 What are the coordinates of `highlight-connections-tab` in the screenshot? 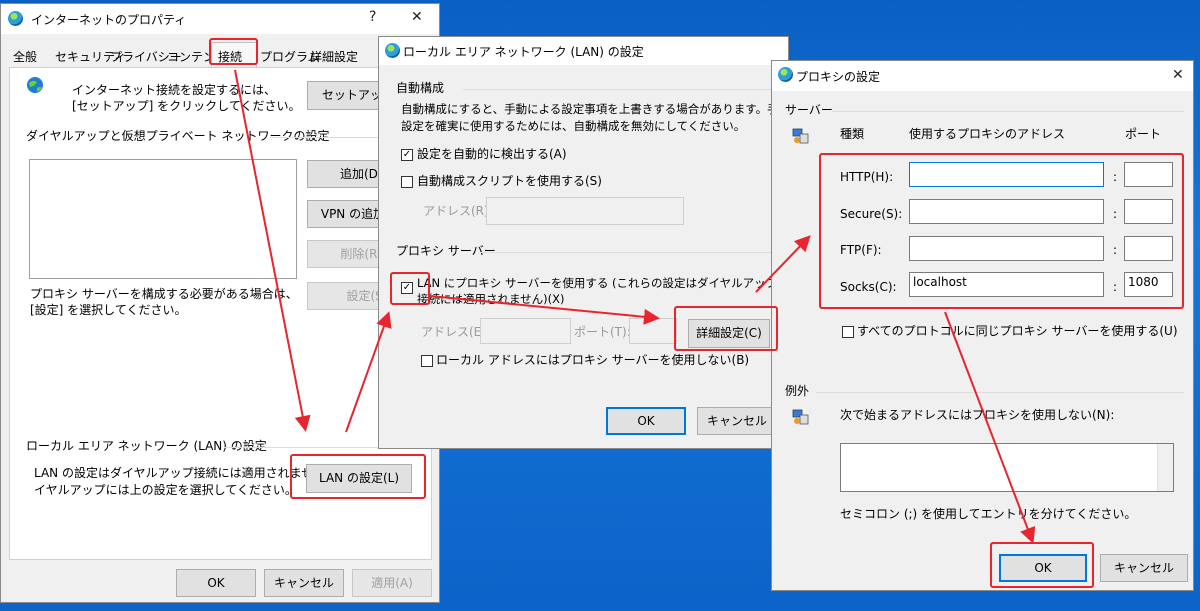 It's located at (233, 51).